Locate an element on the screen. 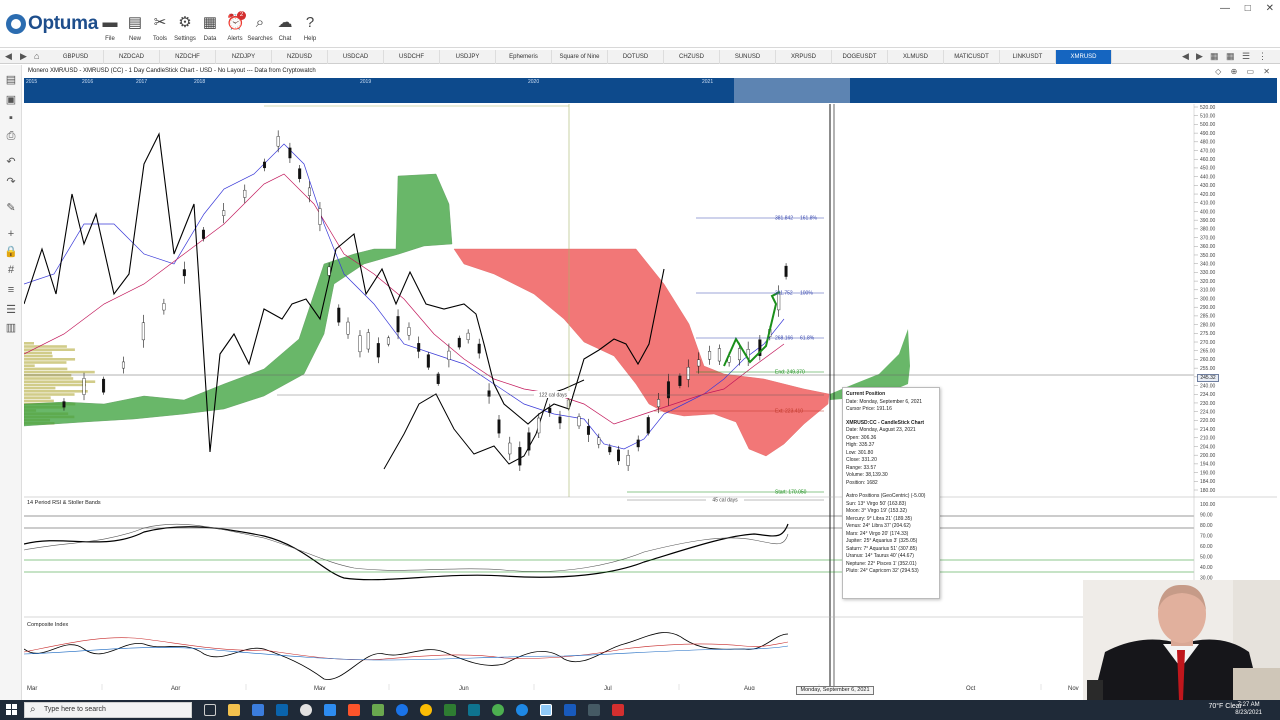  file-explorer-icon is located at coordinates (234, 710).